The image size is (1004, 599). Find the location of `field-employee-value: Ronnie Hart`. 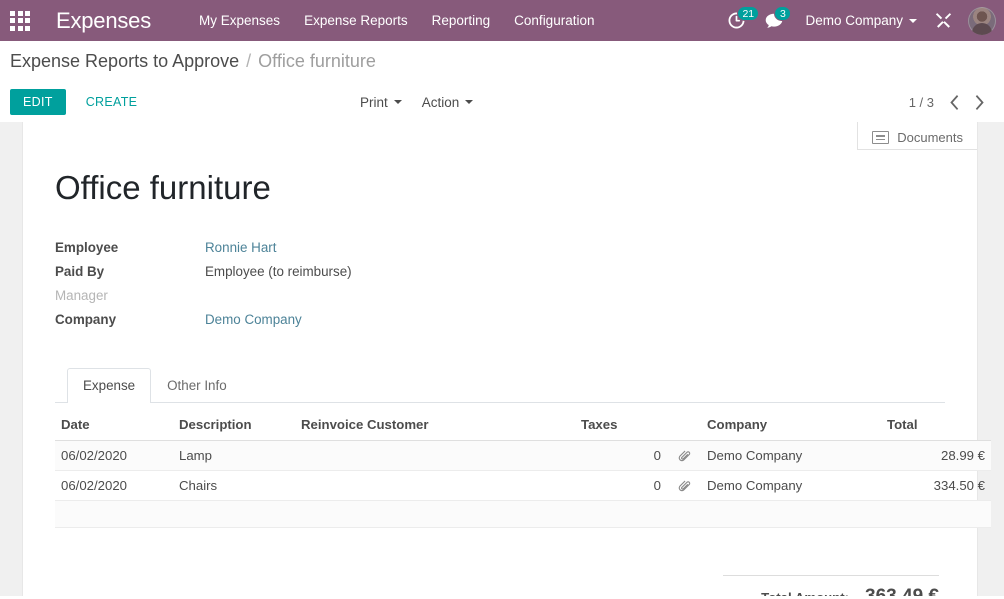

field-employee-value: Ronnie Hart is located at coordinates (240, 247).